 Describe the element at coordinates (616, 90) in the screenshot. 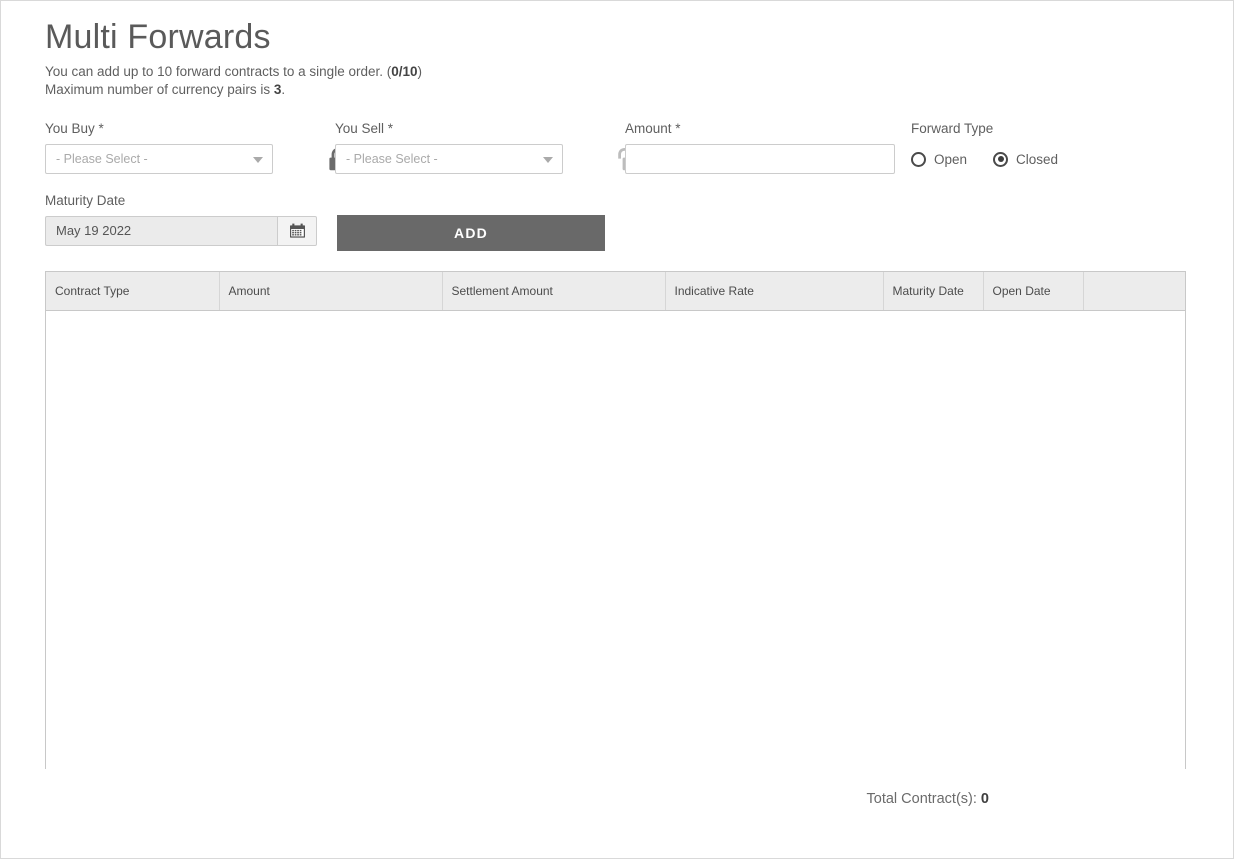

I see `subtitle-line-2: Maximum number of currency pairs is 3.` at that location.